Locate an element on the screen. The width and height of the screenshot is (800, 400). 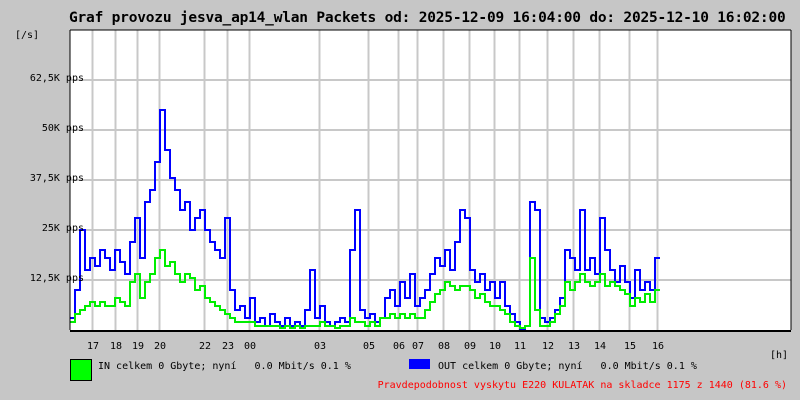
x-tick-label: 17 is located at coordinates (93, 346).